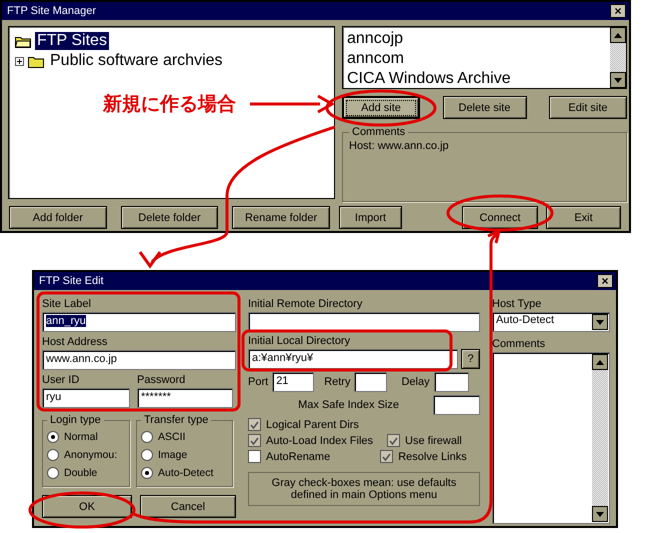  What do you see at coordinates (353, 359) in the screenshot?
I see `text-field: a:¥ann¥ryu¥` at bounding box center [353, 359].